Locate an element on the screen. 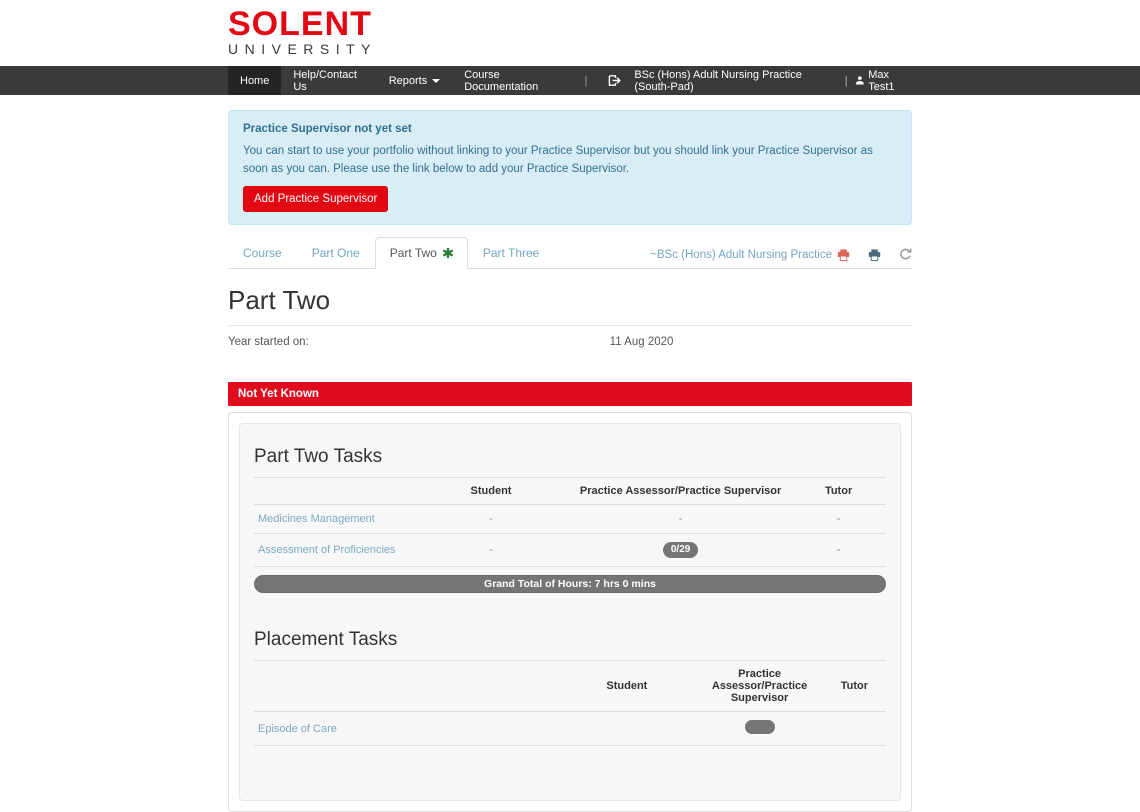 The height and width of the screenshot is (812, 1140). refresh-icon is located at coordinates (906, 254).